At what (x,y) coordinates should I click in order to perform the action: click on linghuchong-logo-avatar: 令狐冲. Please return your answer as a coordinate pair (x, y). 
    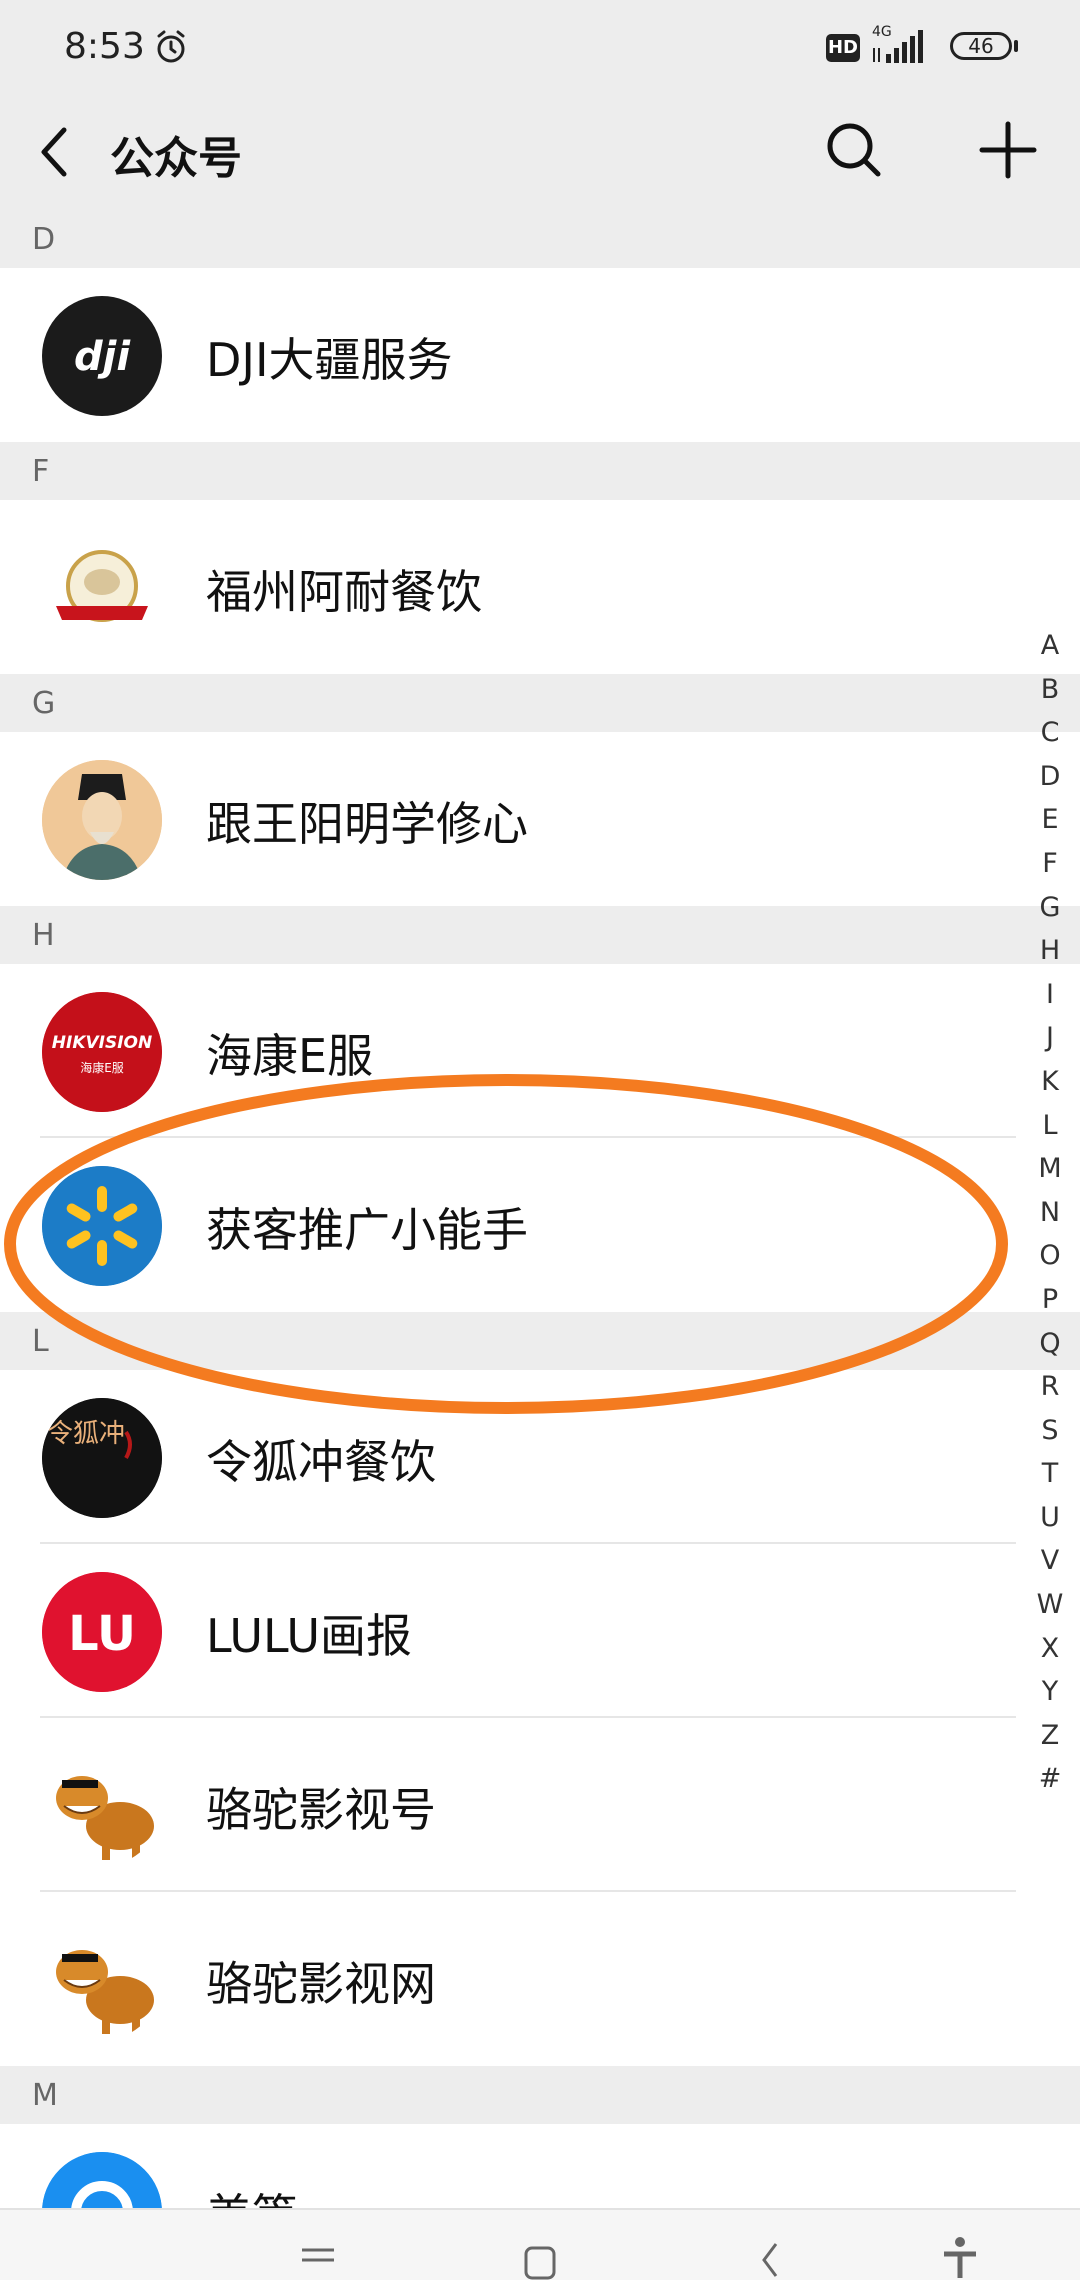
    Looking at the image, I should click on (102, 1458).